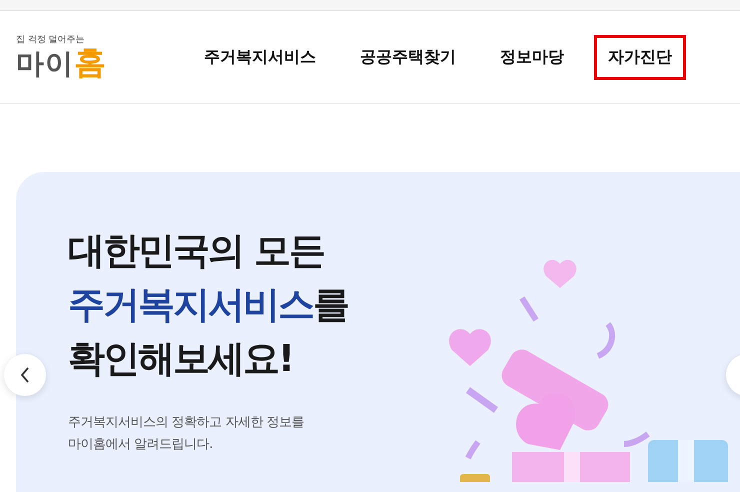  What do you see at coordinates (186, 434) in the screenshot?
I see `hero-description: 주거복지서비스의 정확하고 자세한 정보를 마이홈에서 알려드립니다.` at bounding box center [186, 434].